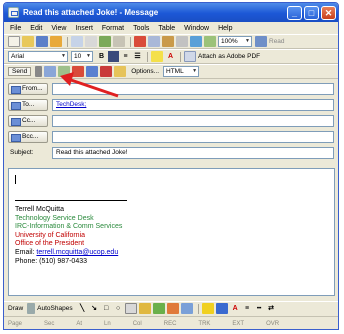  What do you see at coordinates (137, 323) in the screenshot?
I see `status-col: Col` at bounding box center [137, 323].